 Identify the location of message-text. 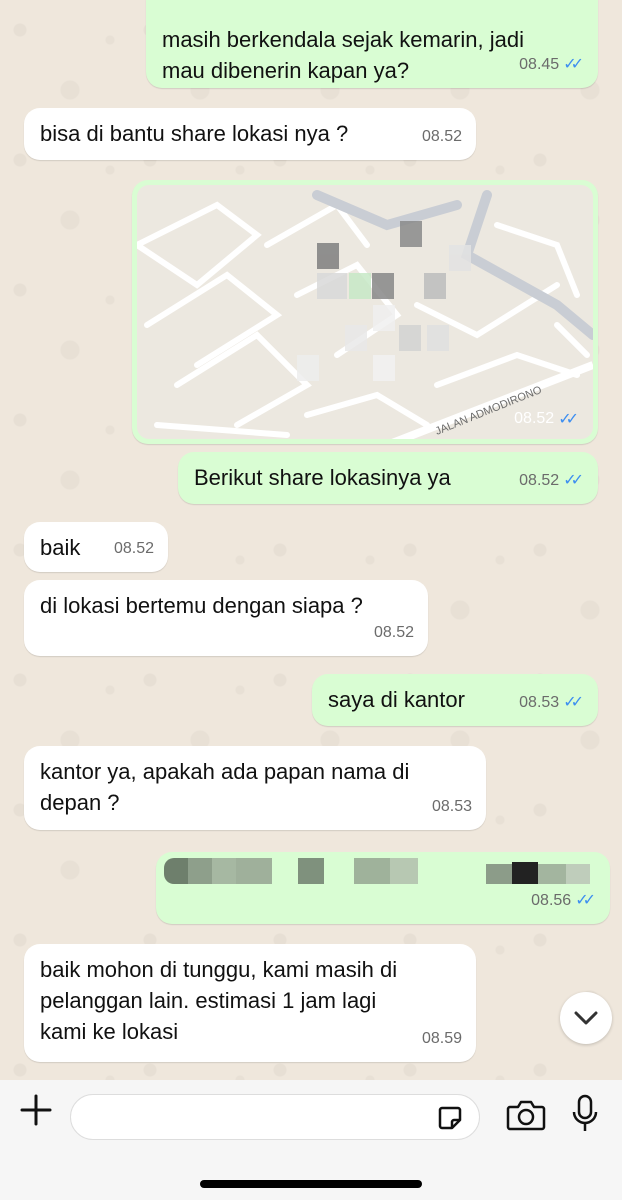
(372, 12).